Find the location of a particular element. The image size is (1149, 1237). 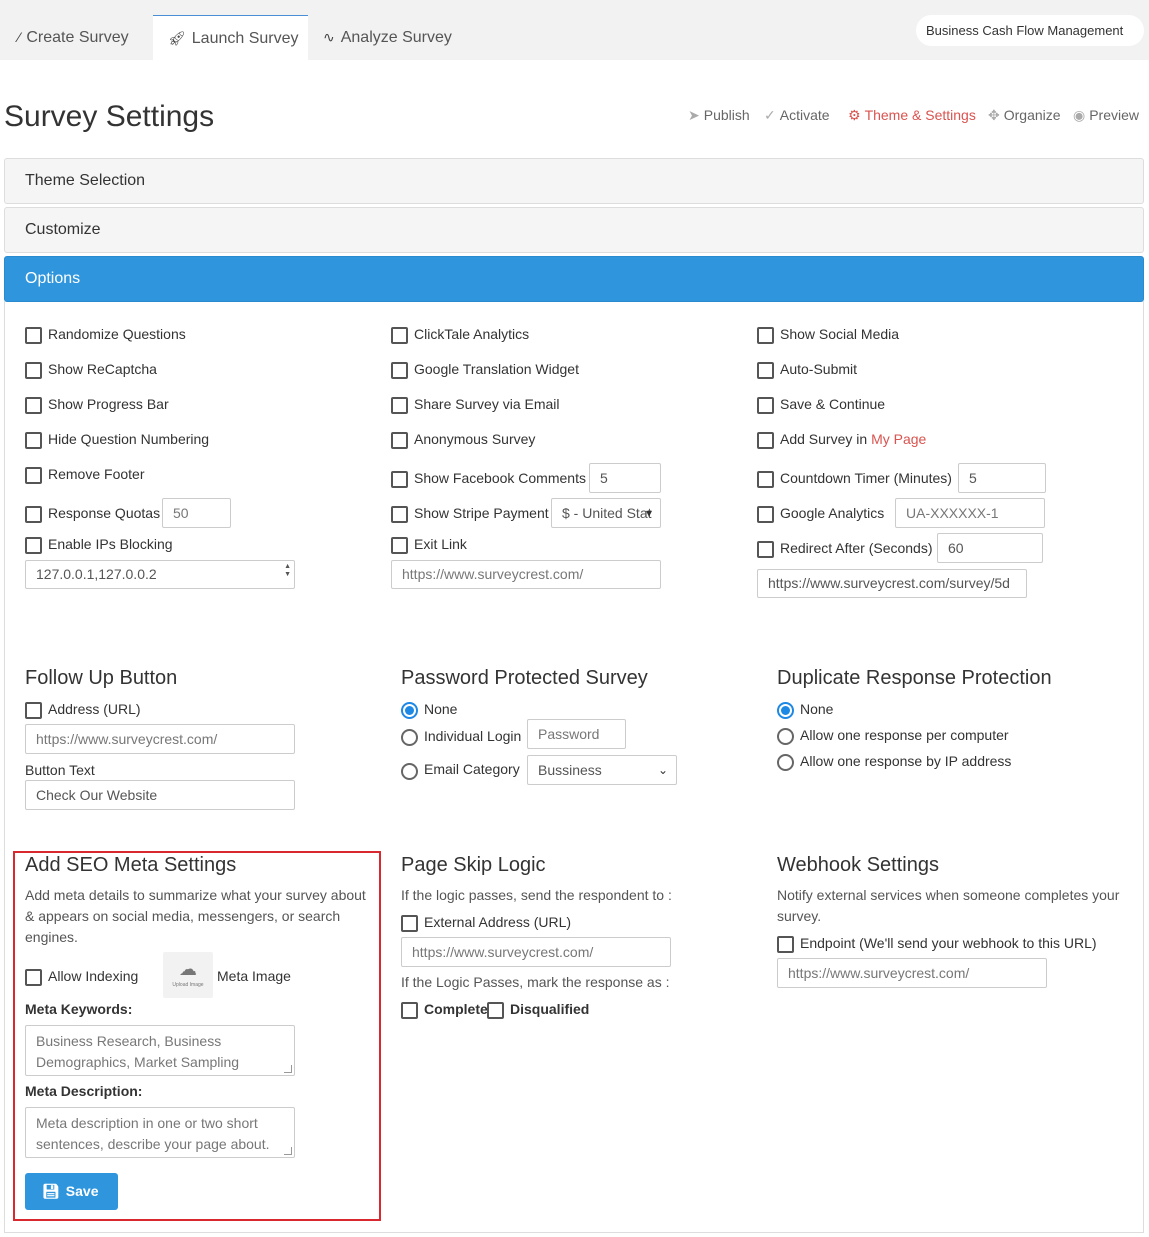

step-activate: ✓ Activate is located at coordinates (797, 115).